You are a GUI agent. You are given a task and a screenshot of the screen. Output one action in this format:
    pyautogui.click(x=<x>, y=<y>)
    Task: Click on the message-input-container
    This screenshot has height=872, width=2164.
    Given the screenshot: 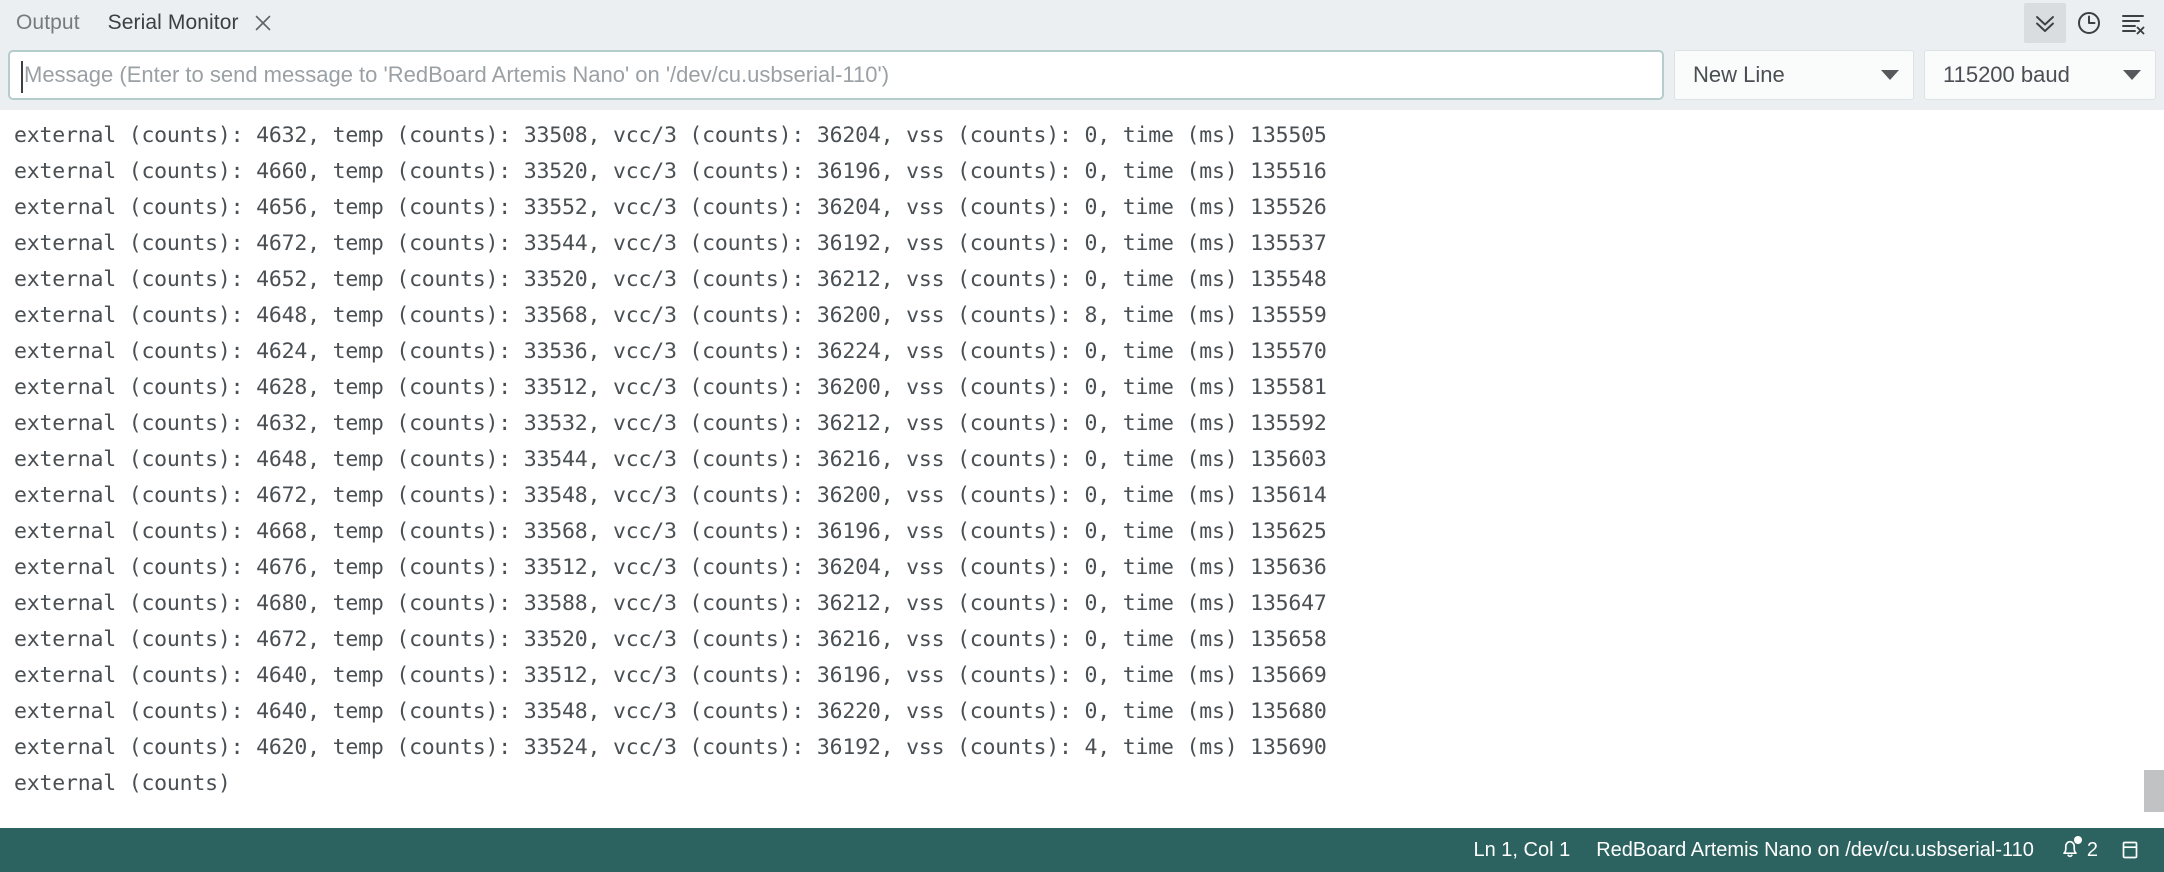 What is the action you would take?
    pyautogui.click(x=836, y=75)
    